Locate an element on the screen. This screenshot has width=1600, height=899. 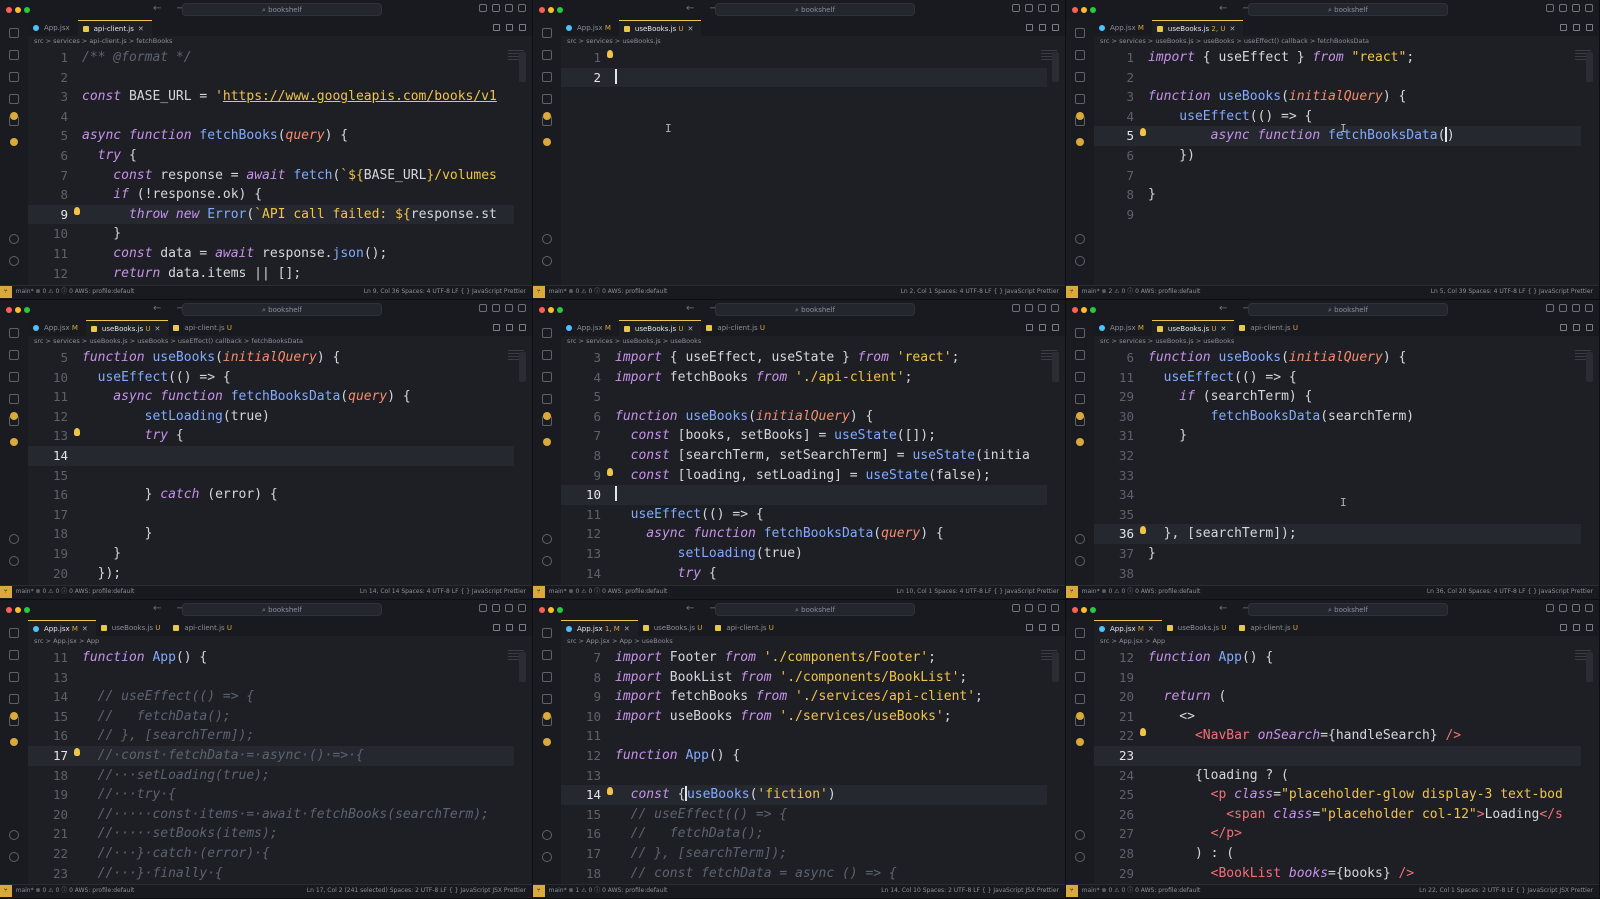
line-number: 33 is located at coordinates (1114, 476).